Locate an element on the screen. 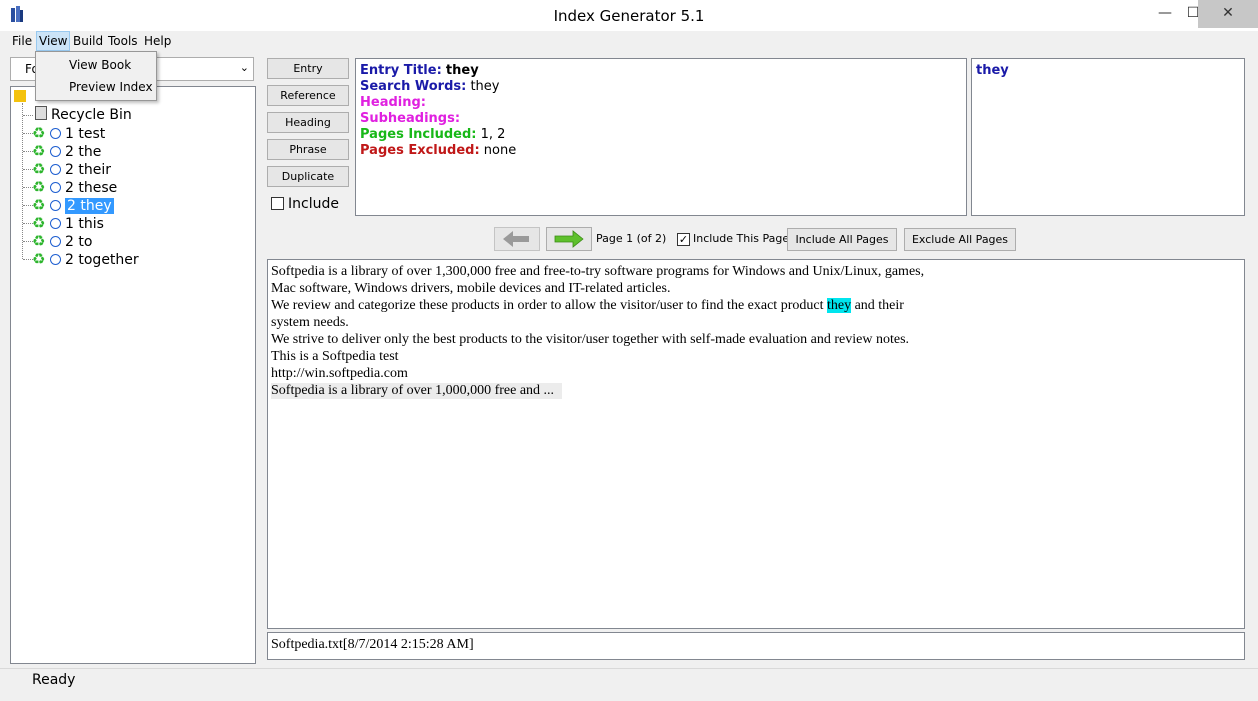 The width and height of the screenshot is (1258, 701). arrow-right-icon is located at coordinates (569, 239).